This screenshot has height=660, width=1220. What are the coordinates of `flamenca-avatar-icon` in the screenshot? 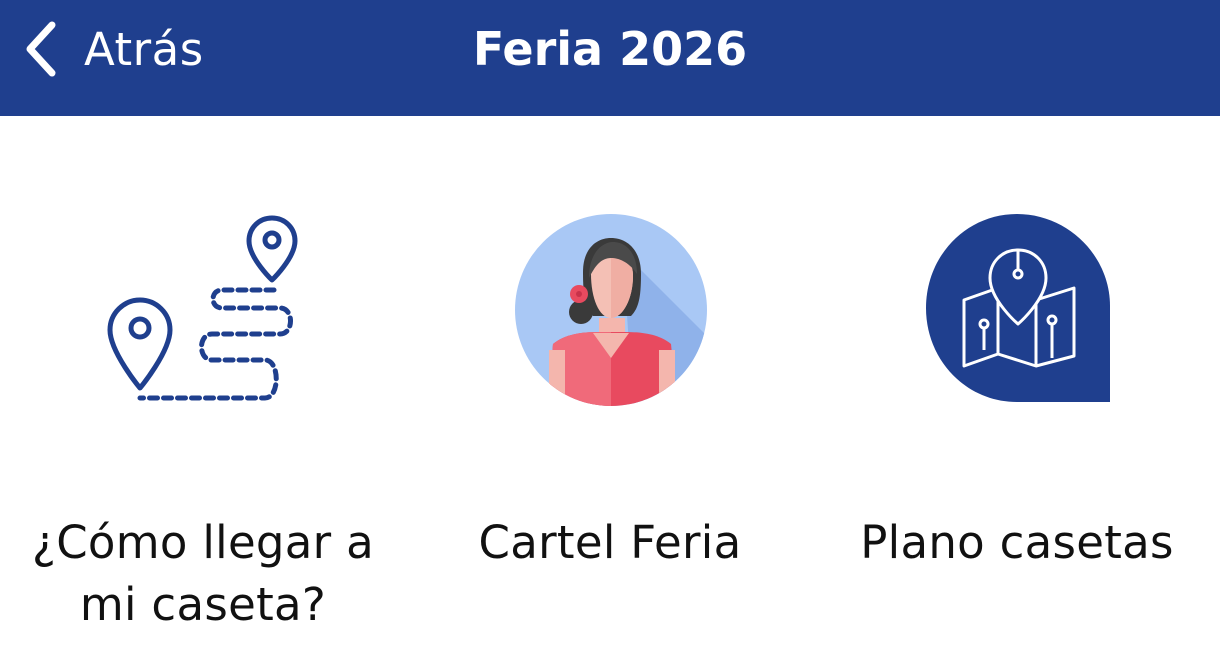 It's located at (611, 310).